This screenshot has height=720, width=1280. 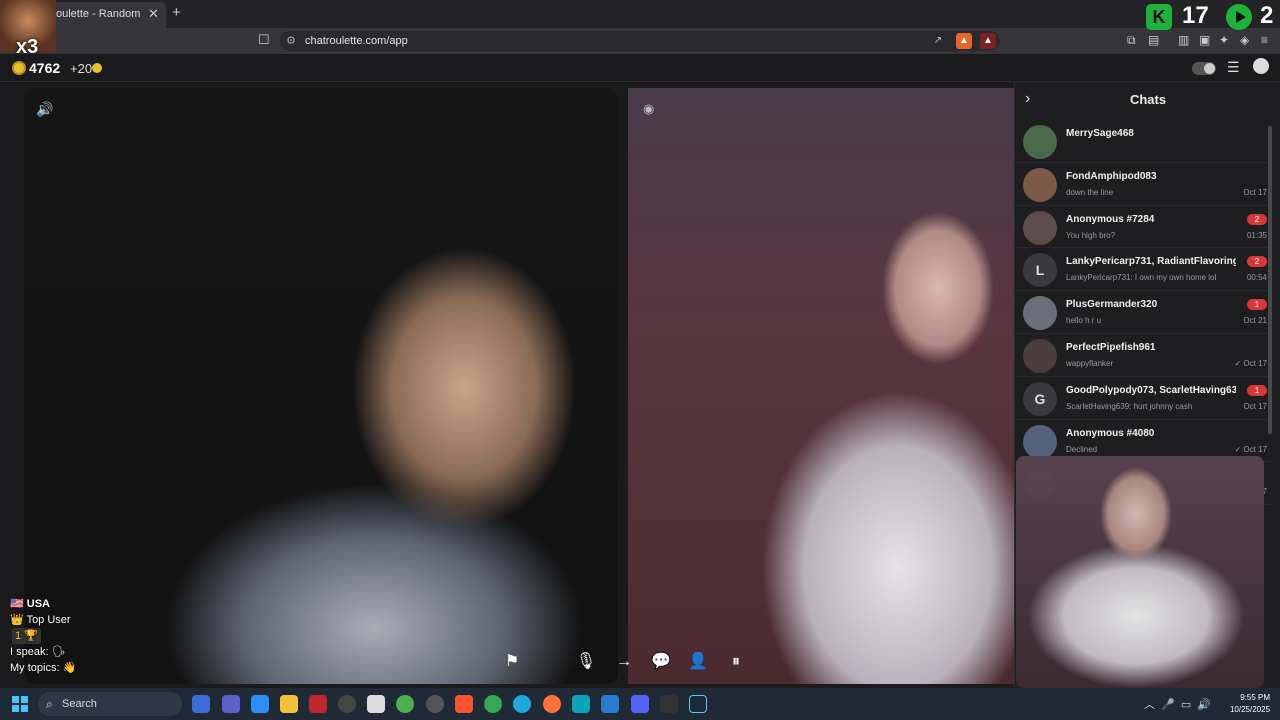 I want to click on search-label: Search, so click(x=79, y=704).